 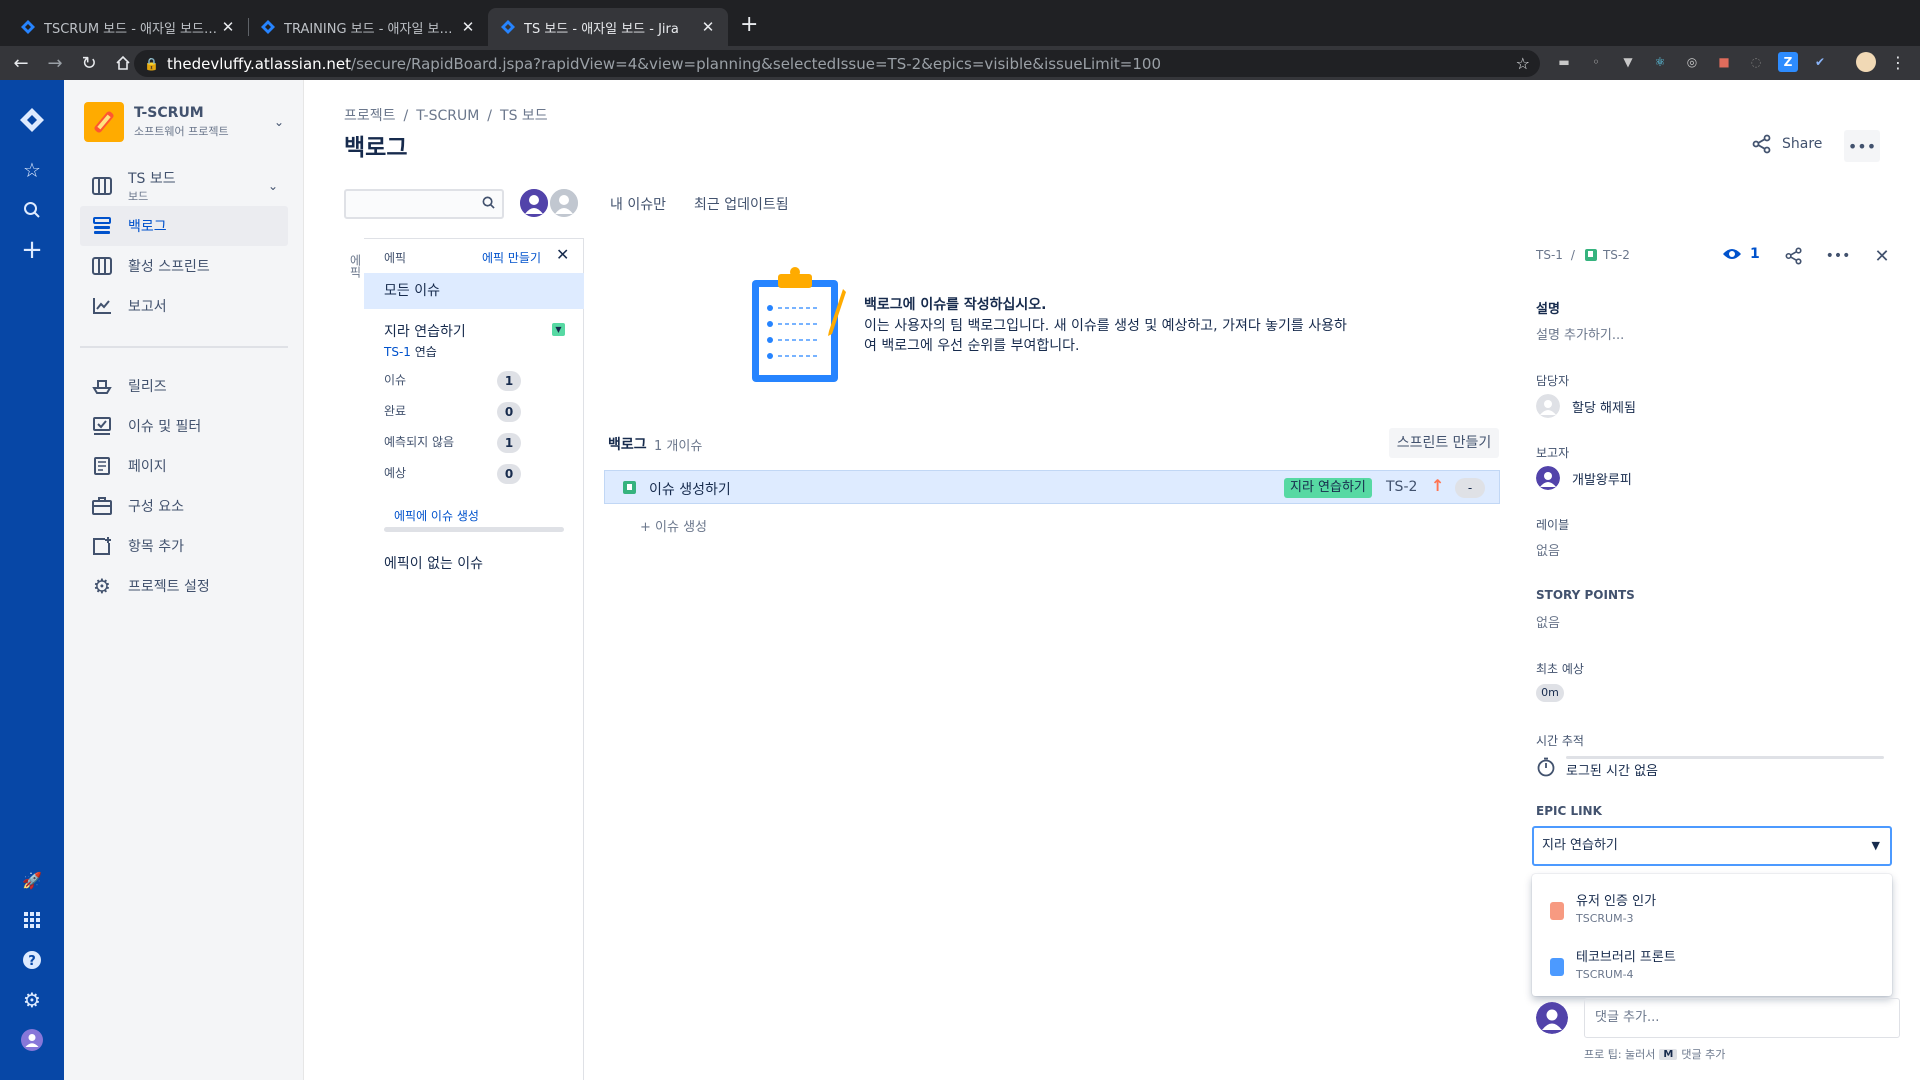 What do you see at coordinates (370, 116) in the screenshot?
I see `breadcrumb-item: 프로젝트` at bounding box center [370, 116].